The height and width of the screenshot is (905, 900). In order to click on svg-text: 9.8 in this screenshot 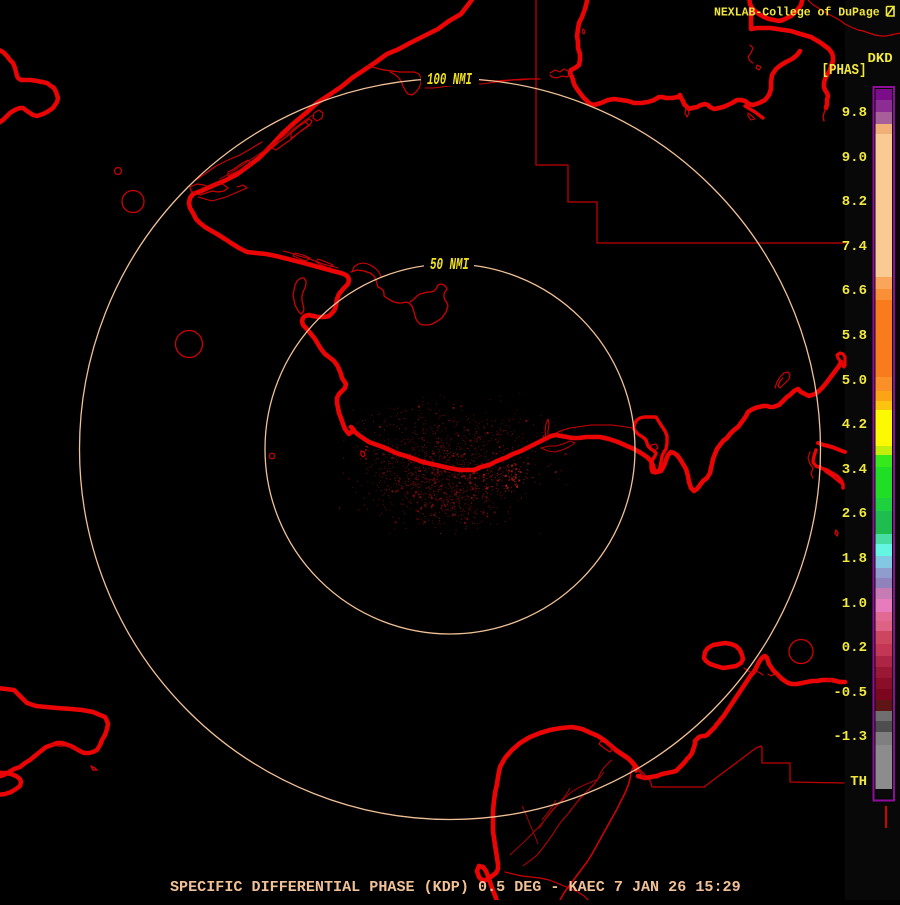, I will do `click(854, 113)`.